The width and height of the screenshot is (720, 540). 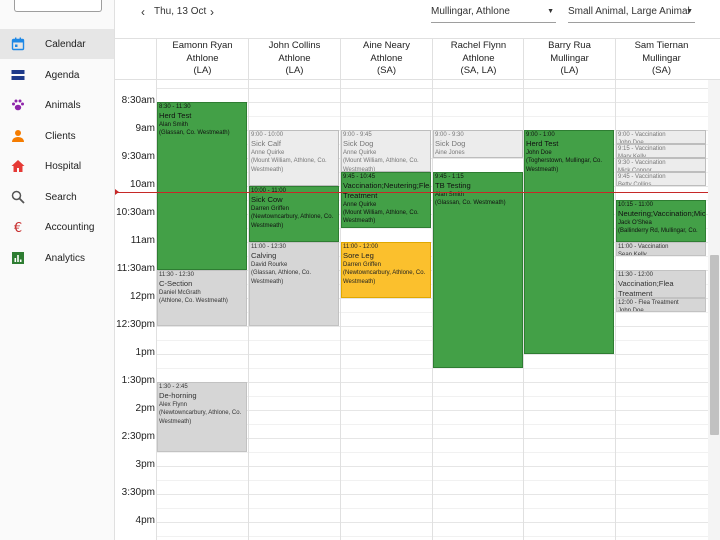 What do you see at coordinates (269, 265) in the screenshot?
I see `appointment-client: David Rourke` at bounding box center [269, 265].